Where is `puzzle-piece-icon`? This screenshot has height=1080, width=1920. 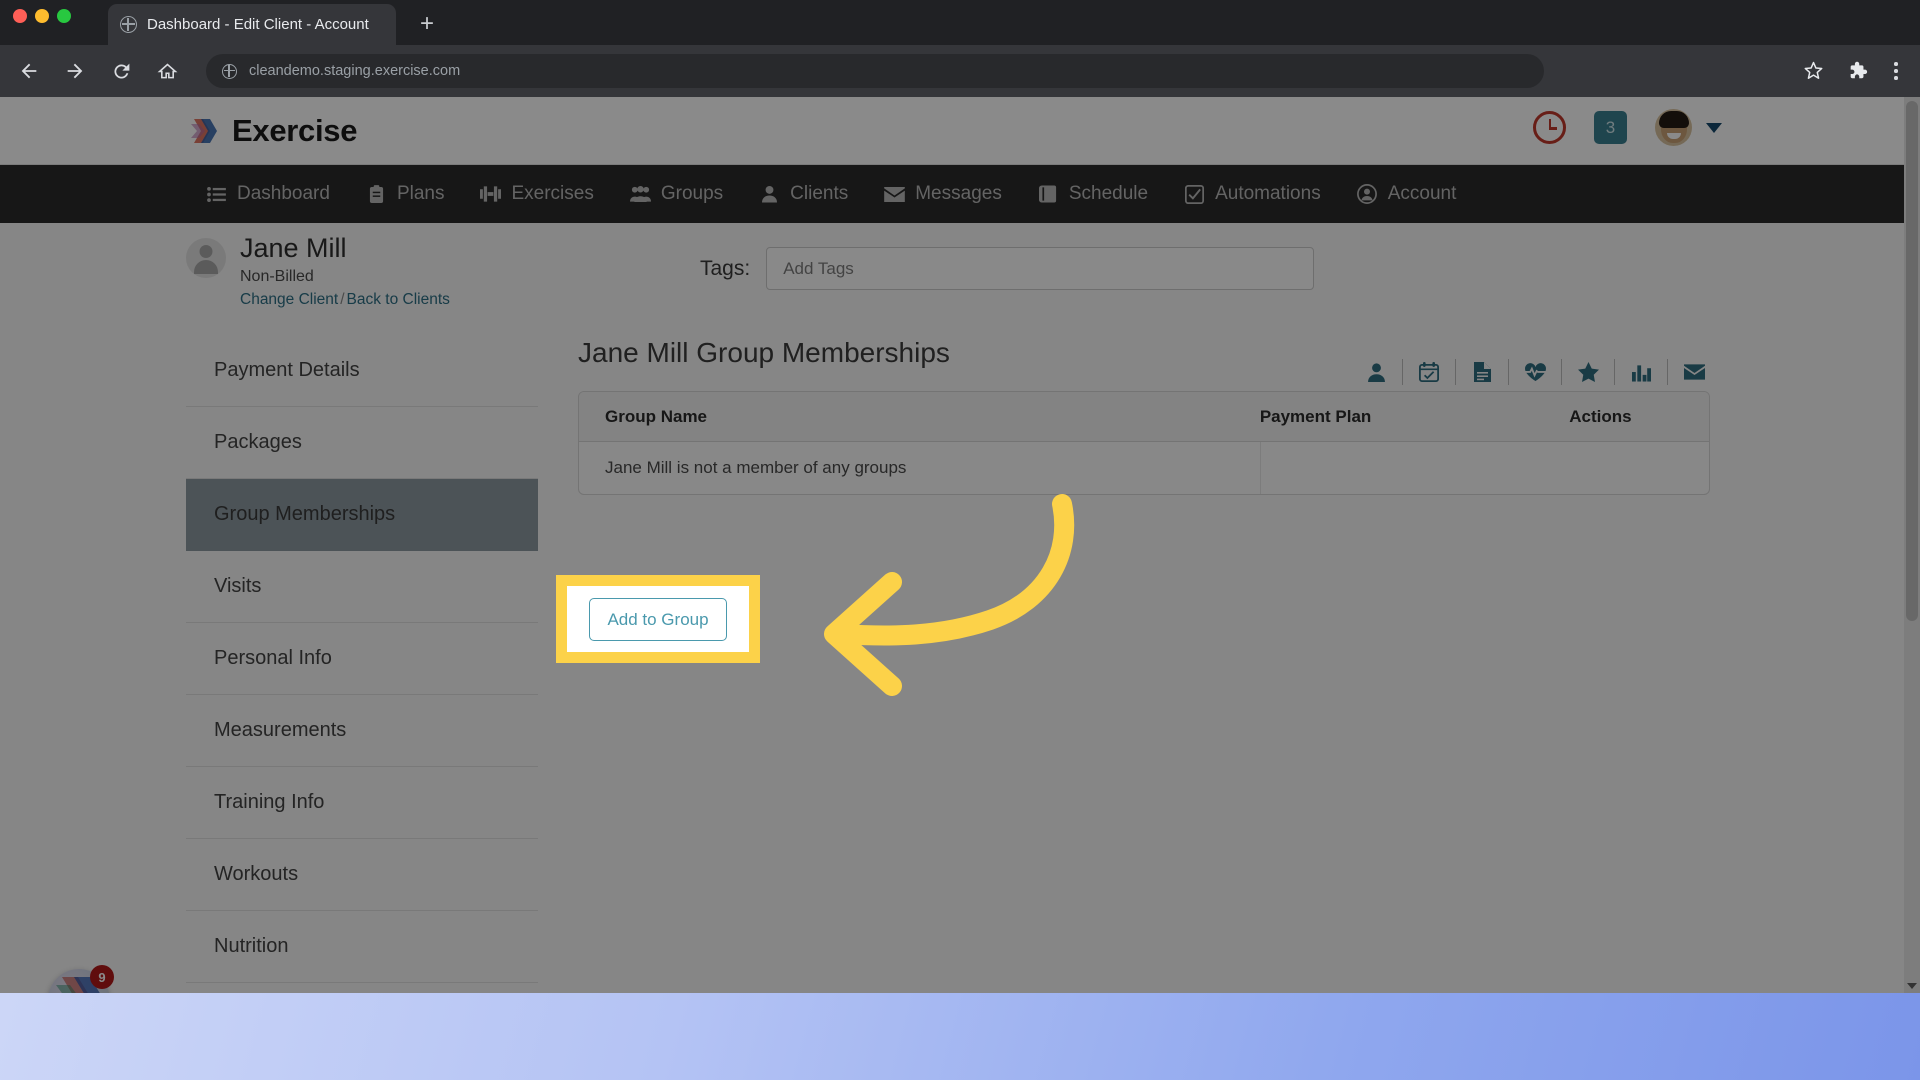 puzzle-piece-icon is located at coordinates (1857, 73).